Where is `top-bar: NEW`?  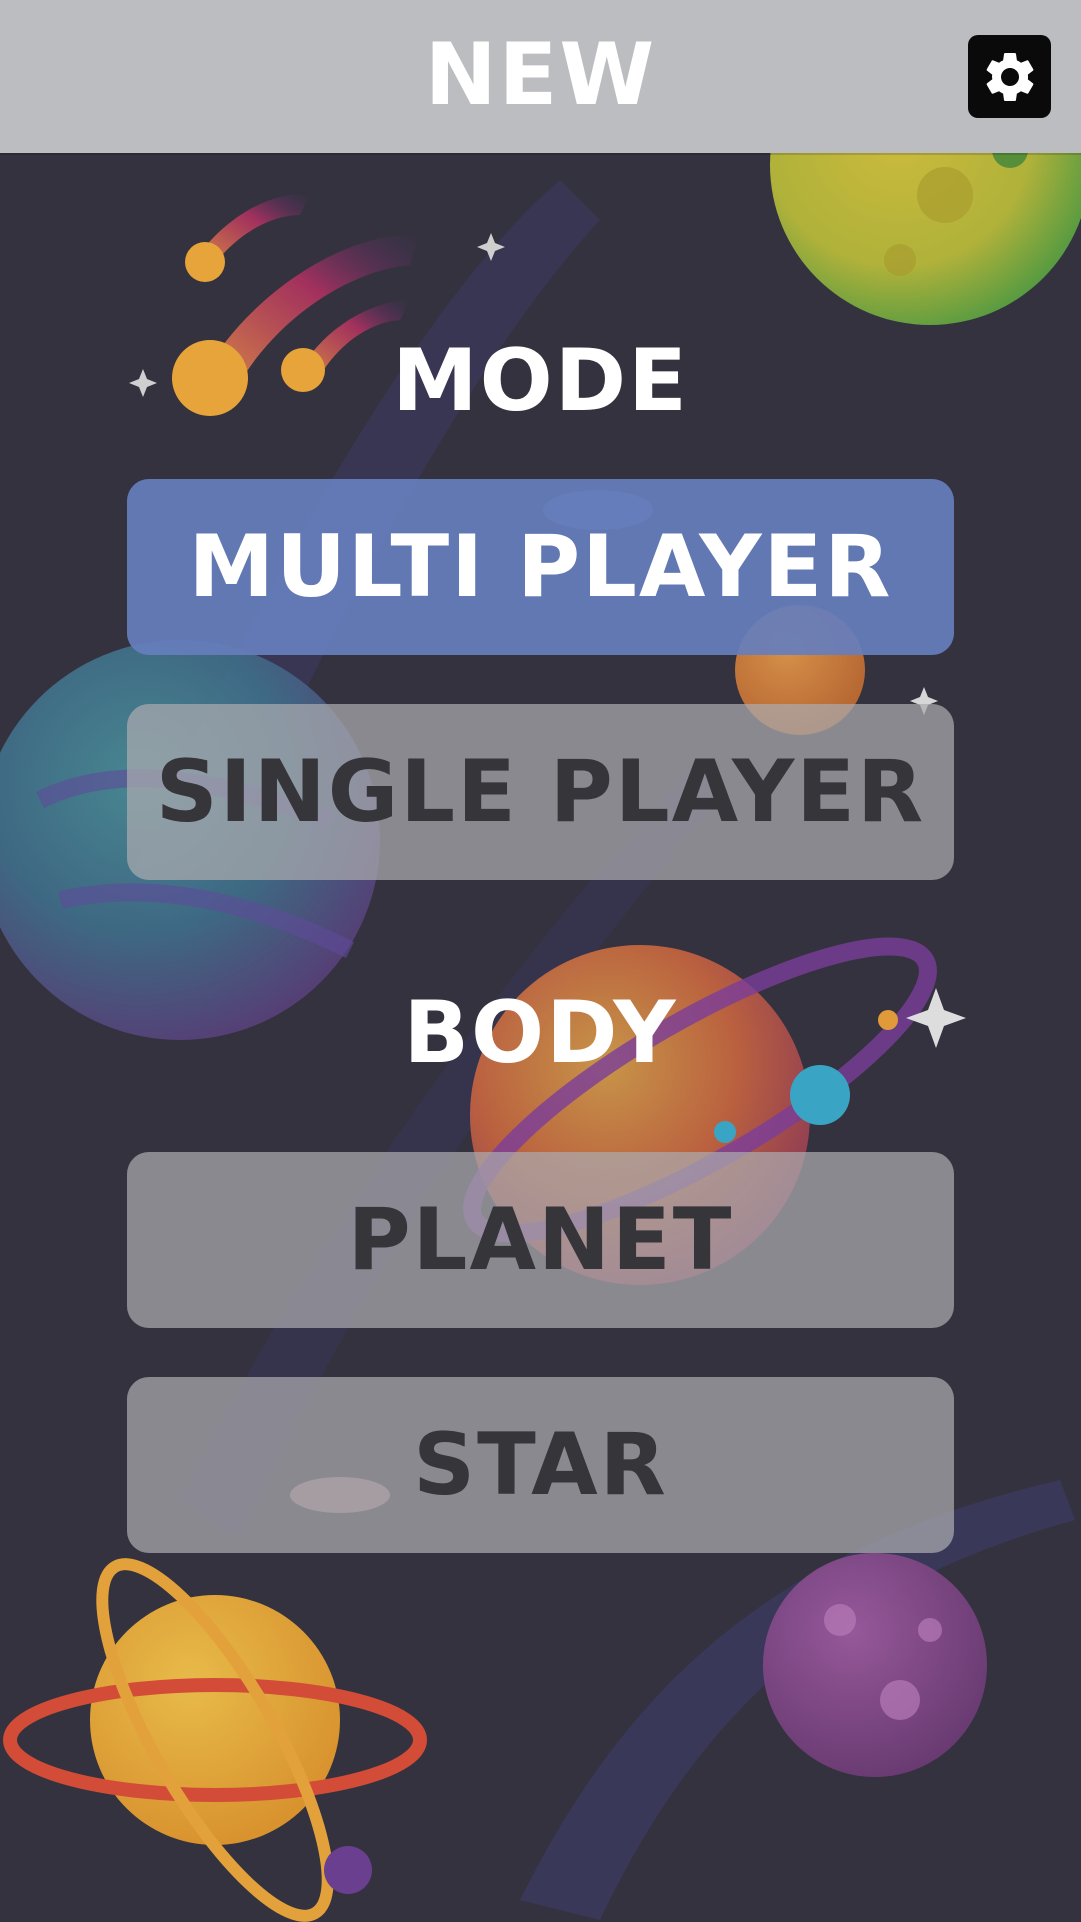
top-bar: NEW is located at coordinates (540, 76).